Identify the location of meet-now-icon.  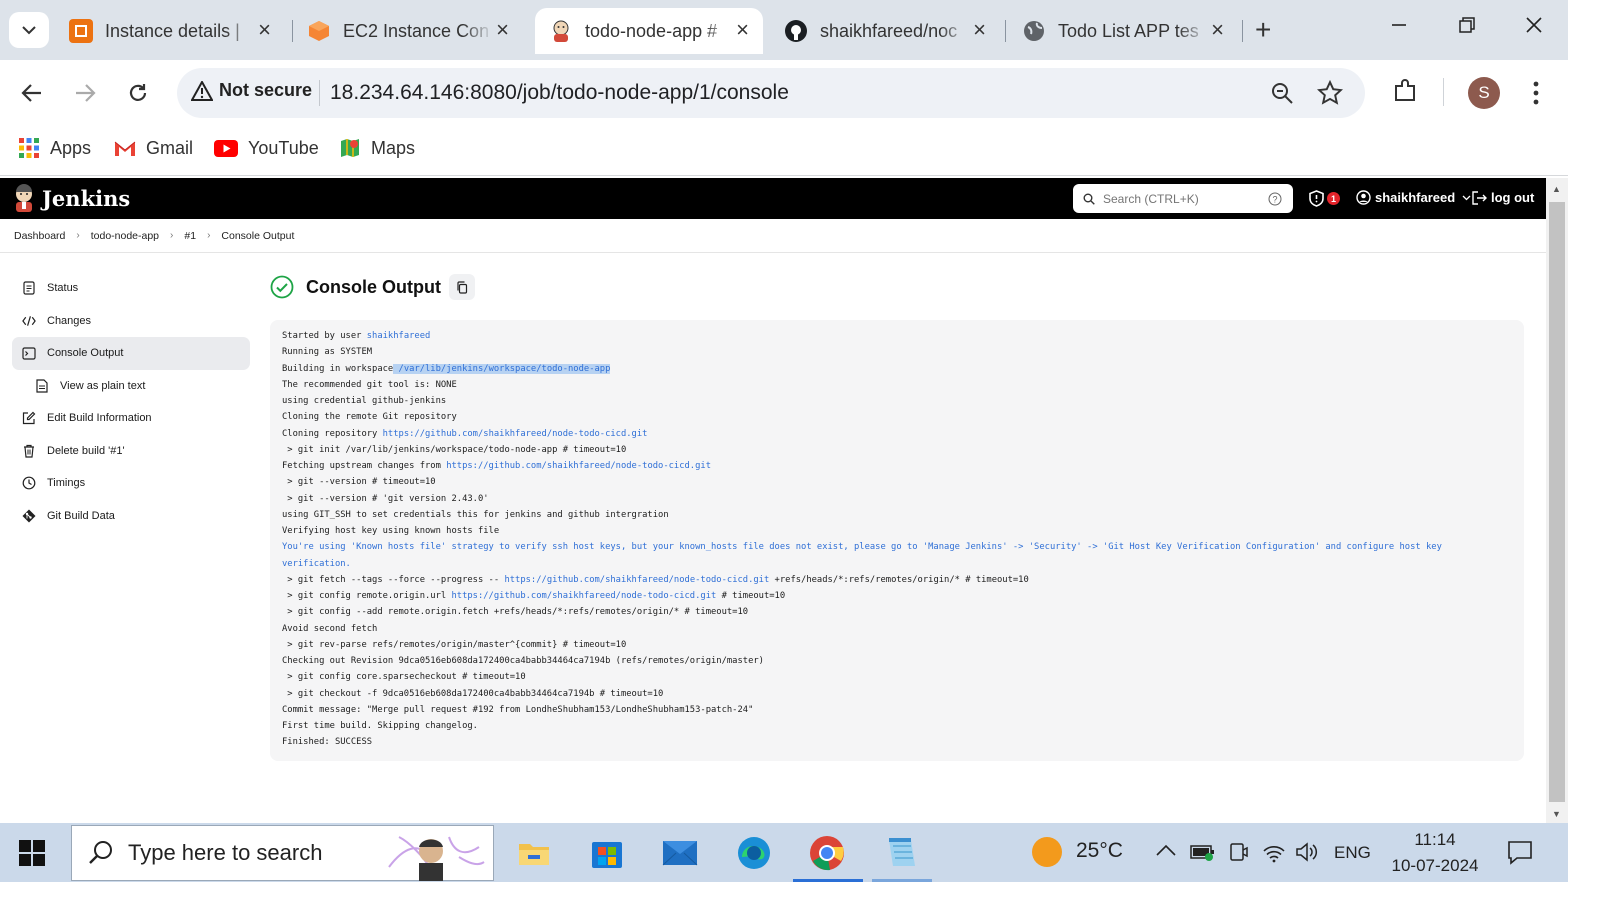
(1238, 854).